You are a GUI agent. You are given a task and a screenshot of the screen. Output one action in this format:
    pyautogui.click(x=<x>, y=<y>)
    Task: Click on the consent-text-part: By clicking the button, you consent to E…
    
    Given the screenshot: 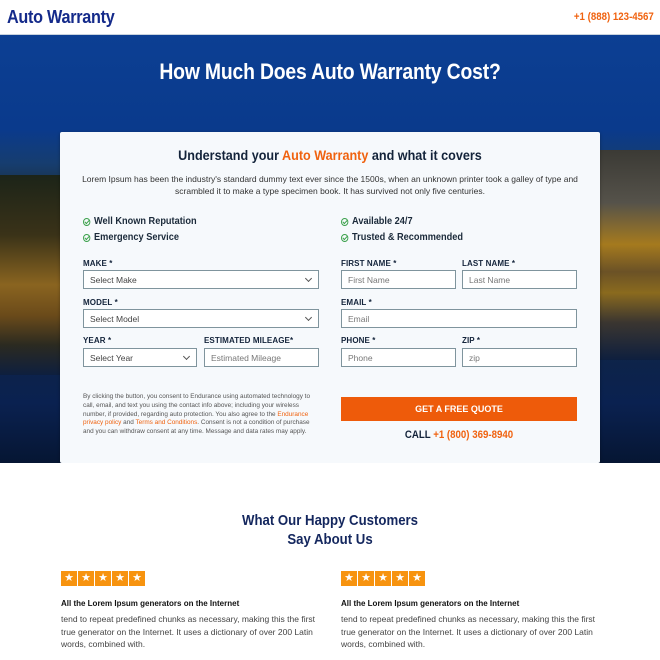 What is the action you would take?
    pyautogui.click(x=197, y=405)
    